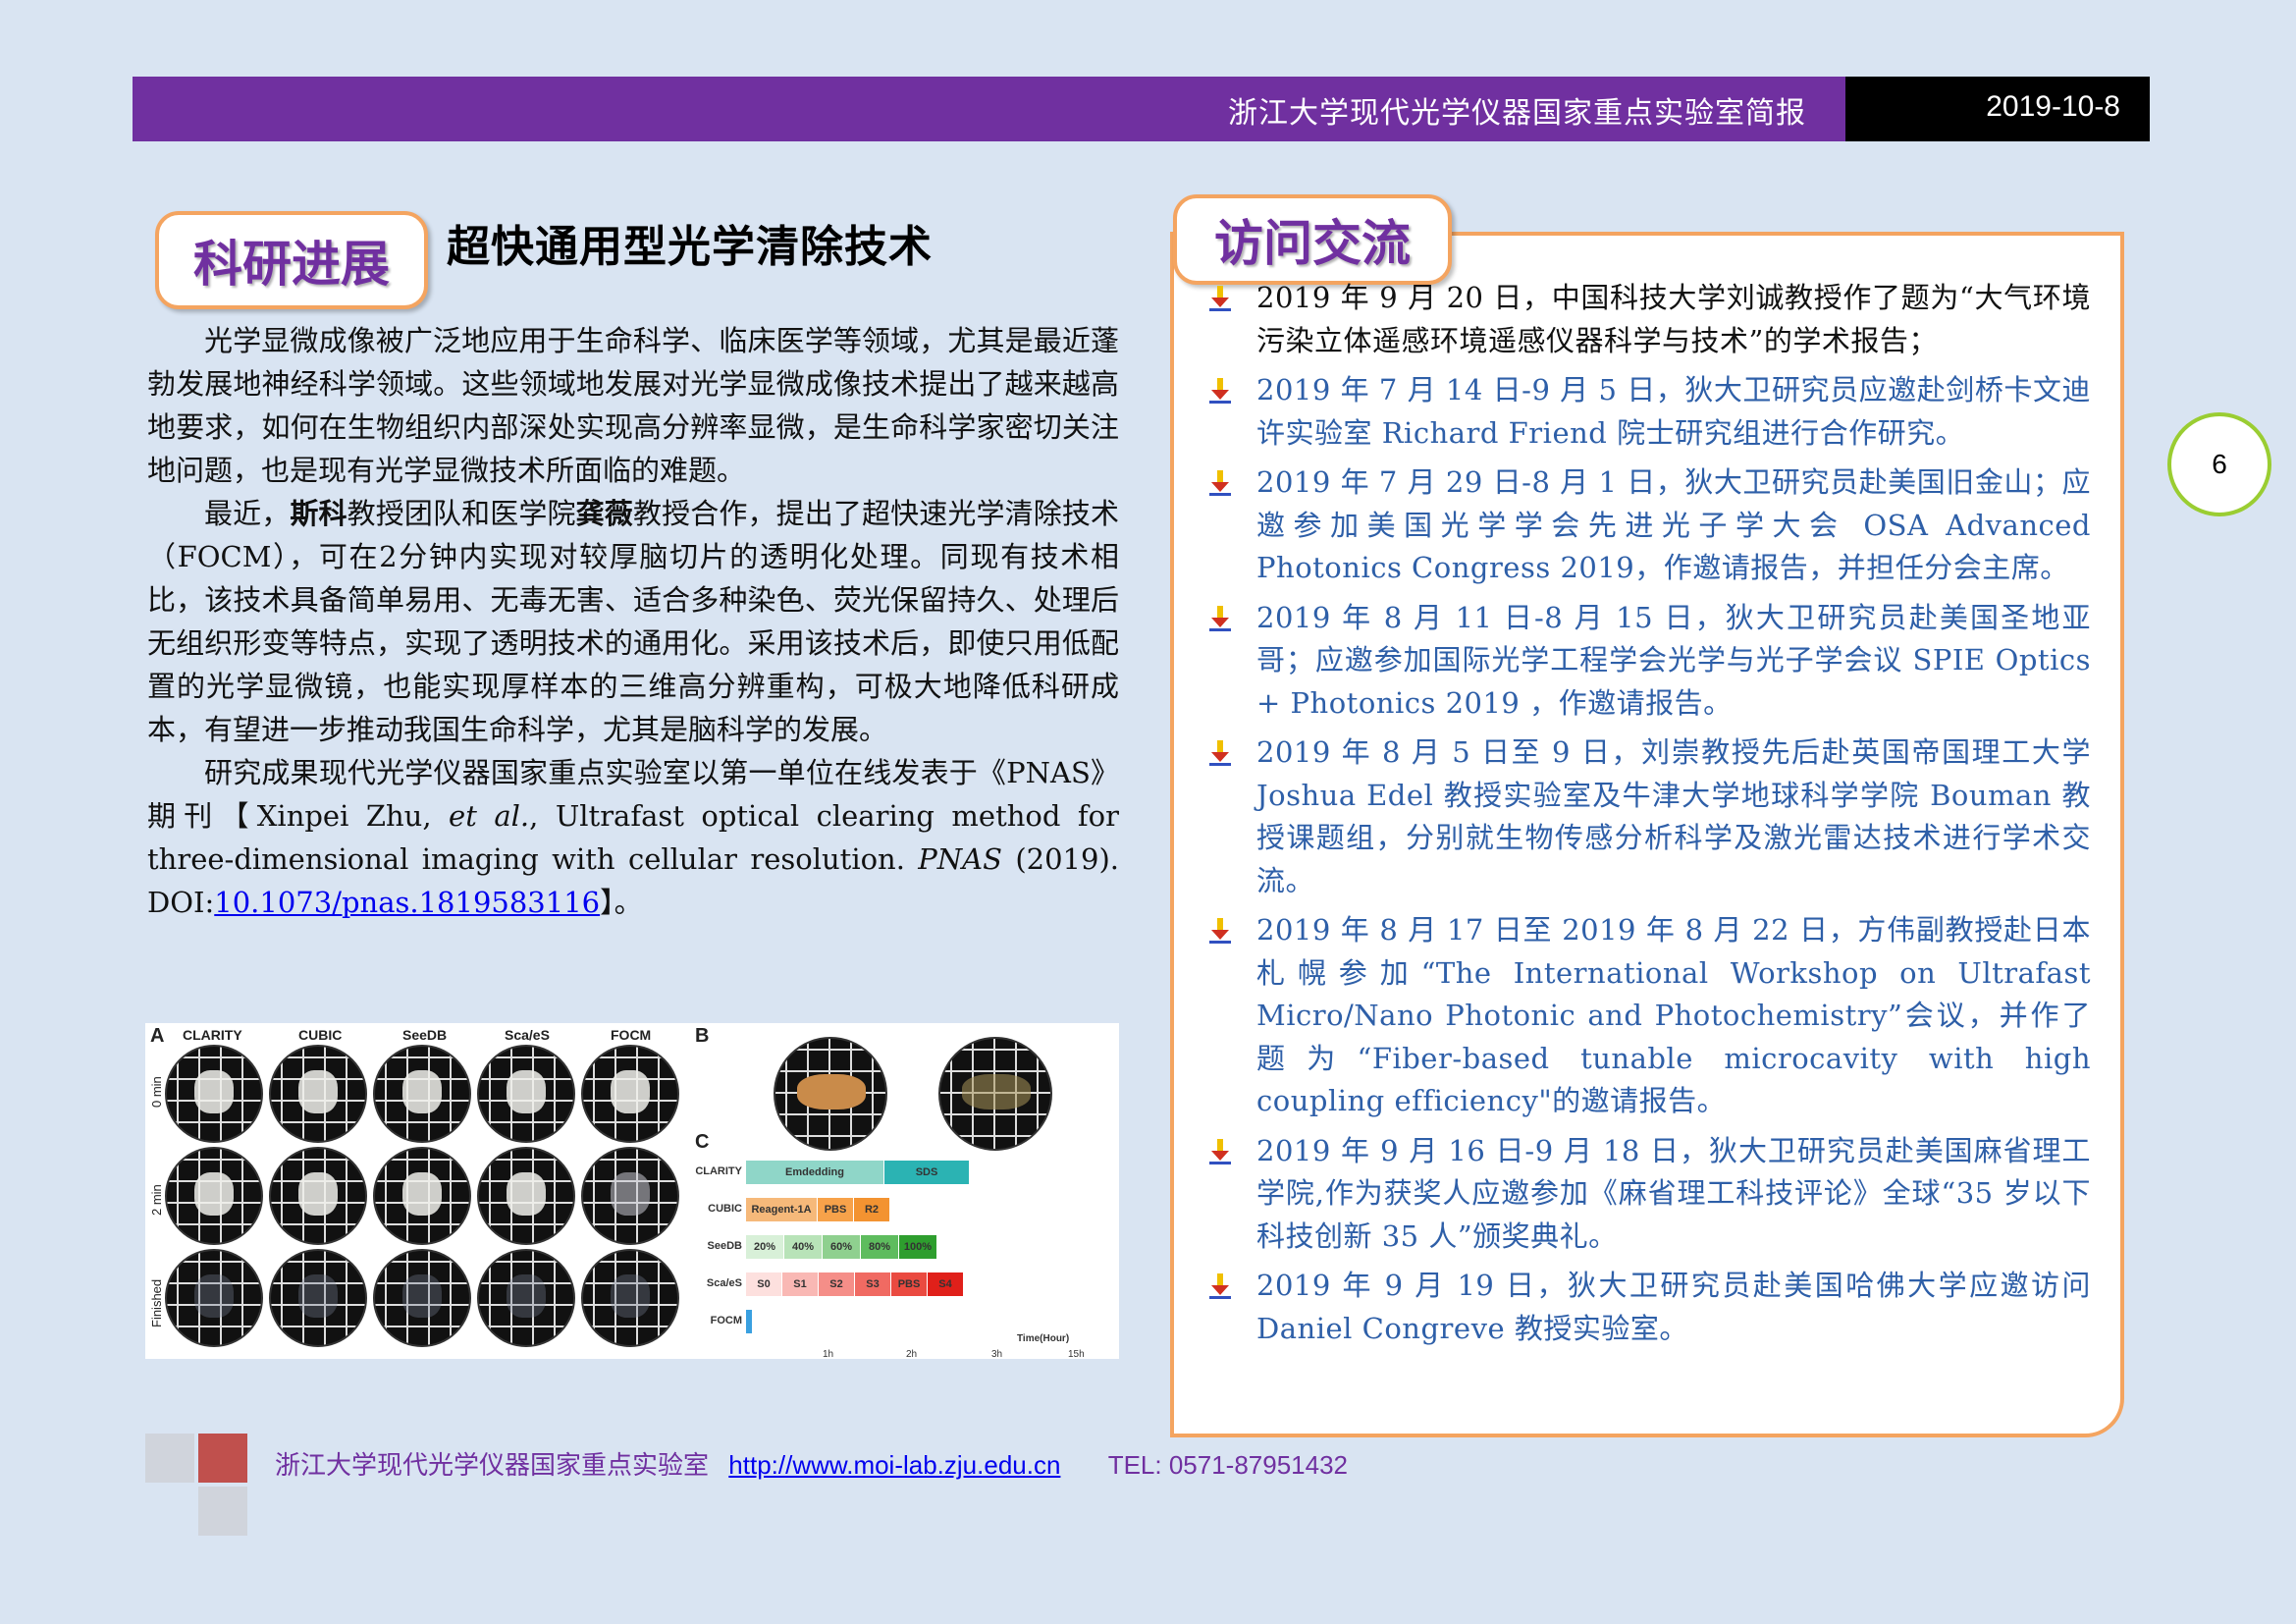 The width and height of the screenshot is (2296, 1624). What do you see at coordinates (320, 1035) in the screenshot?
I see `column-label: CUBIC` at bounding box center [320, 1035].